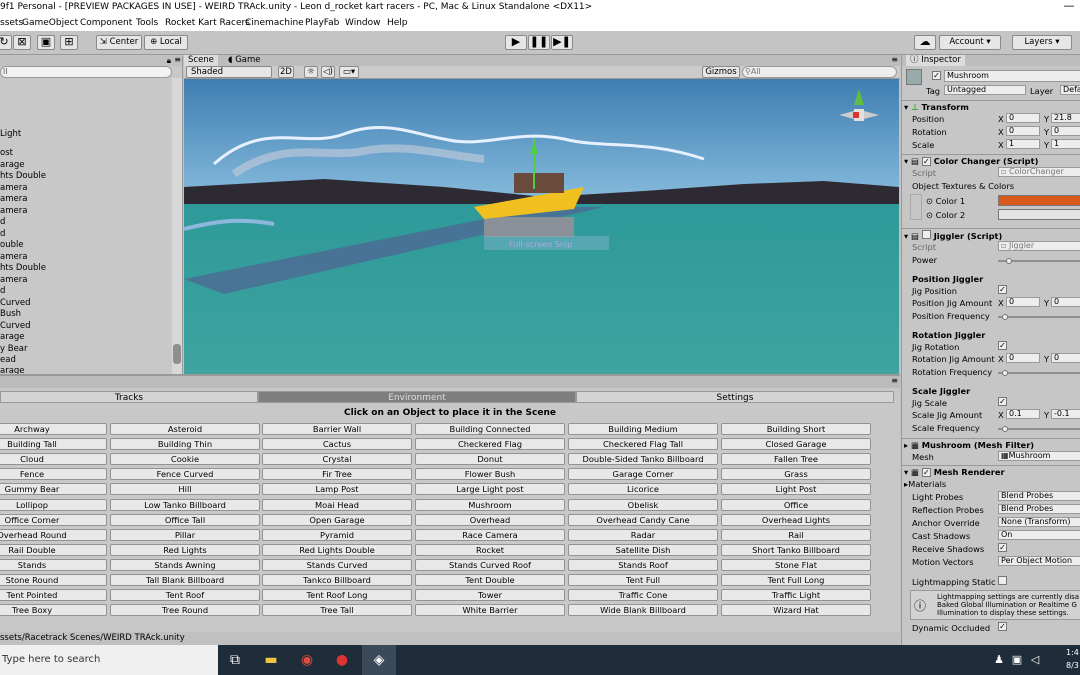 This screenshot has width=1080, height=675. Describe the element at coordinates (796, 444) in the screenshot. I see `object-button: Closed Garage` at that location.